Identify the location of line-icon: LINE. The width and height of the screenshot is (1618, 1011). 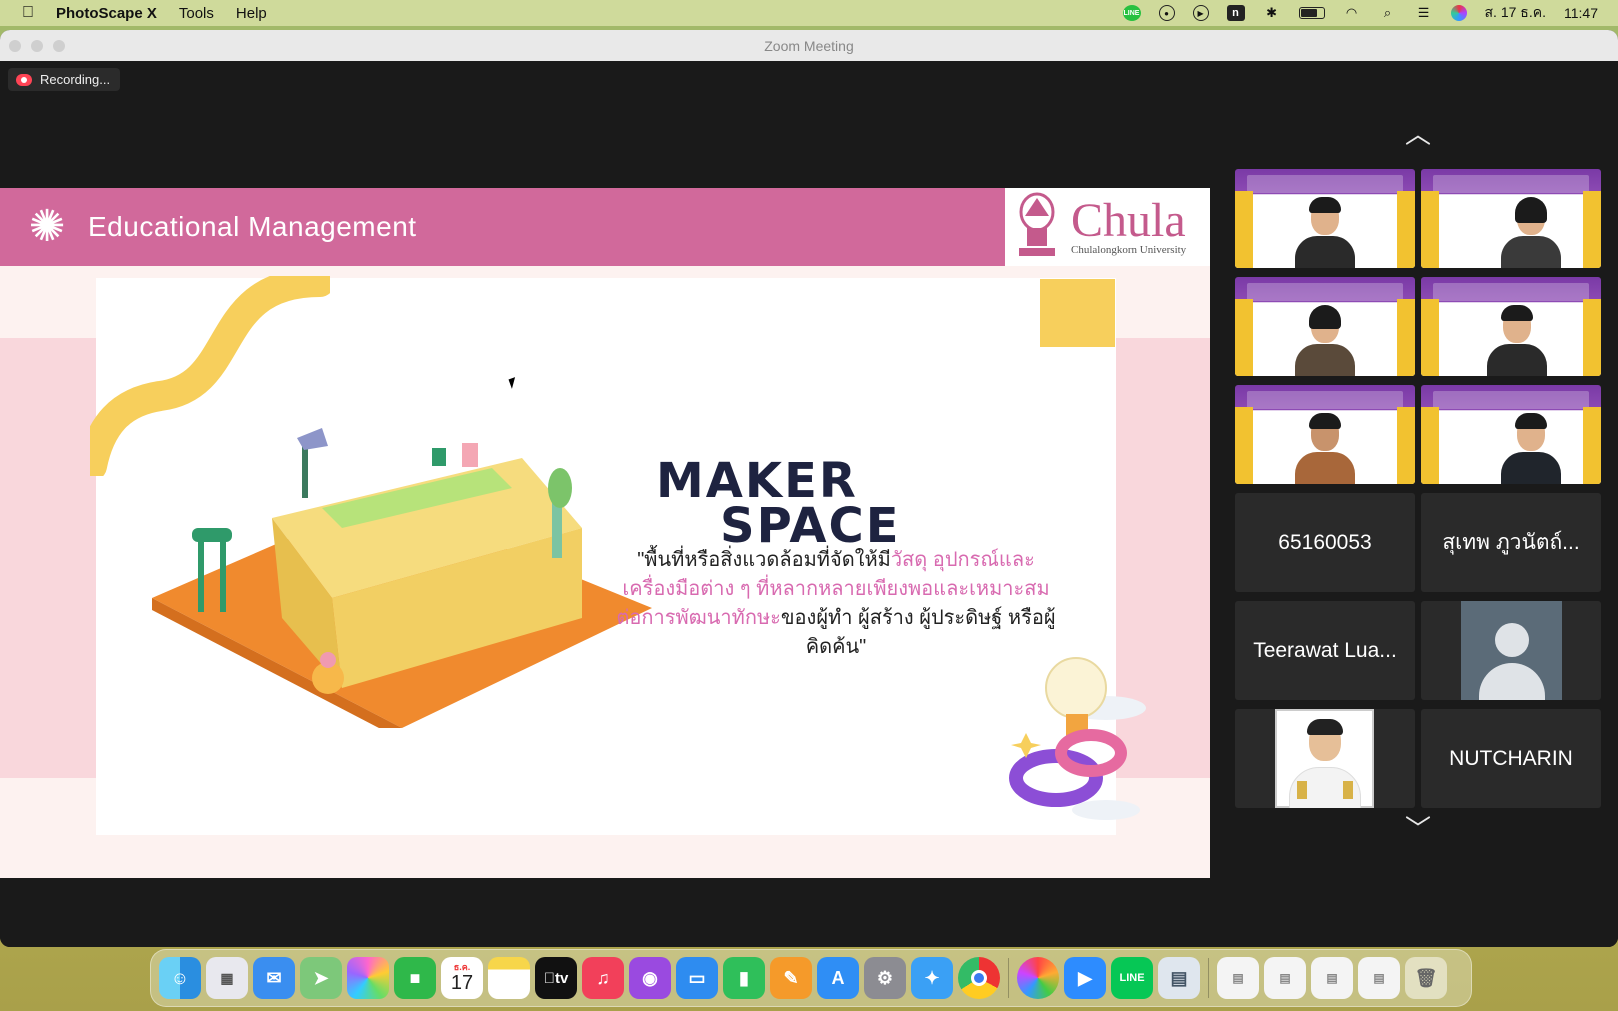
(1132, 978).